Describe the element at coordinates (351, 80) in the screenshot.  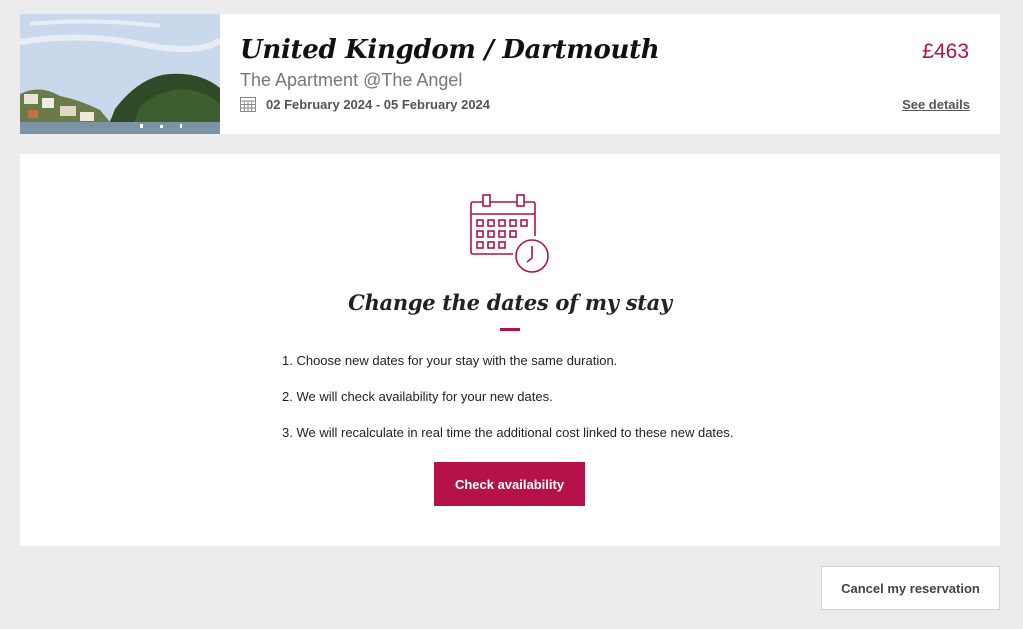
I see `hotel-name: The Apartment @The Angel` at that location.